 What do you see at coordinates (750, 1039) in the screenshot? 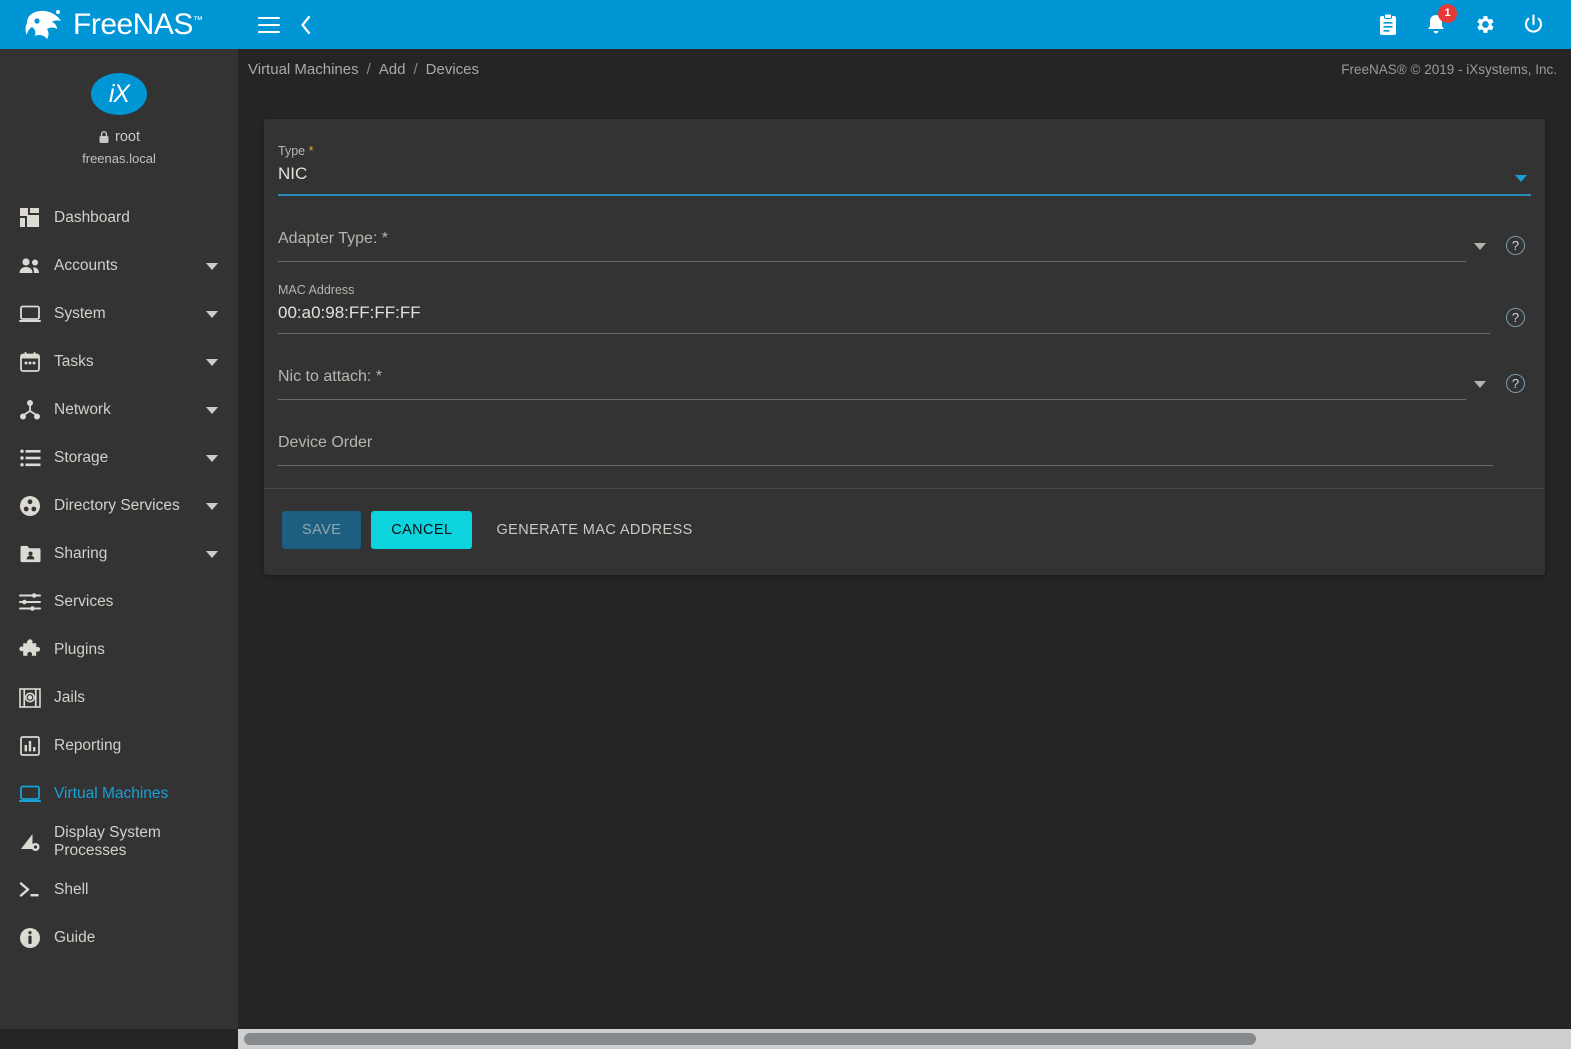
I see `horizontal-scrollbar-thumb` at bounding box center [750, 1039].